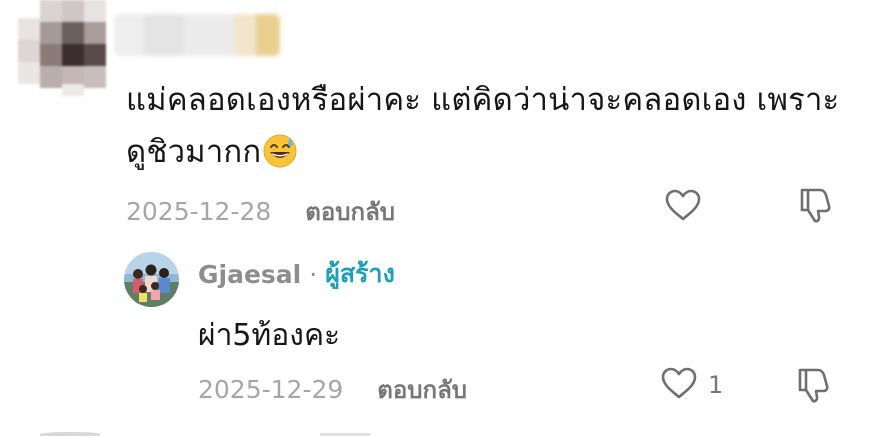 This screenshot has width=870, height=436. I want to click on comment-meta: 2025-12-28 ตอบกลับ, so click(260, 211).